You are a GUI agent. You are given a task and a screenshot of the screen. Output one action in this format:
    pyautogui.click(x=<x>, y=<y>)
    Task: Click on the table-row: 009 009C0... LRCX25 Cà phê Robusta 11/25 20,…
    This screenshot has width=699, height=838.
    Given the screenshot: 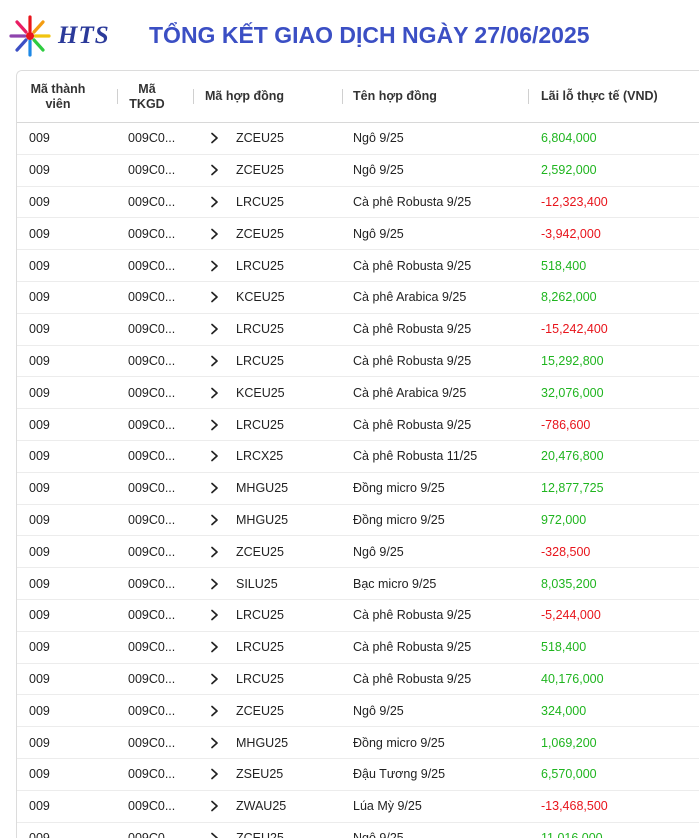 What is the action you would take?
    pyautogui.click(x=358, y=457)
    